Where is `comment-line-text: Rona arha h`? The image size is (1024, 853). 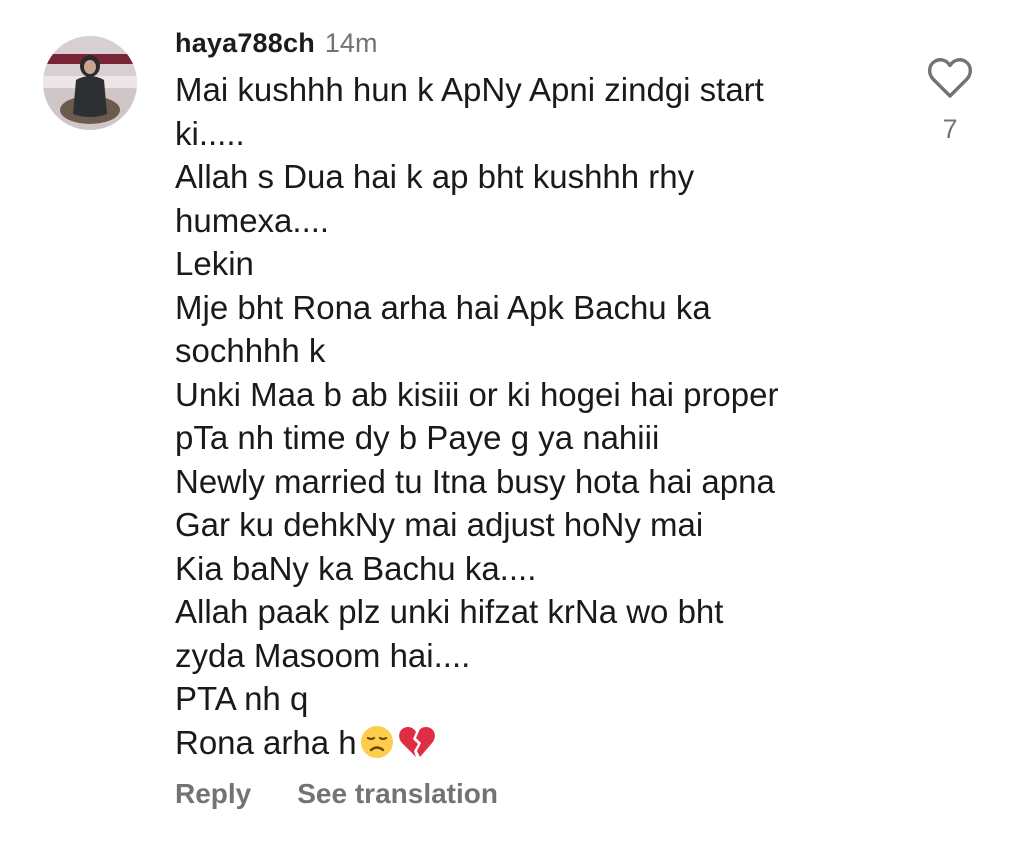 comment-line-text: Rona arha h is located at coordinates (266, 742).